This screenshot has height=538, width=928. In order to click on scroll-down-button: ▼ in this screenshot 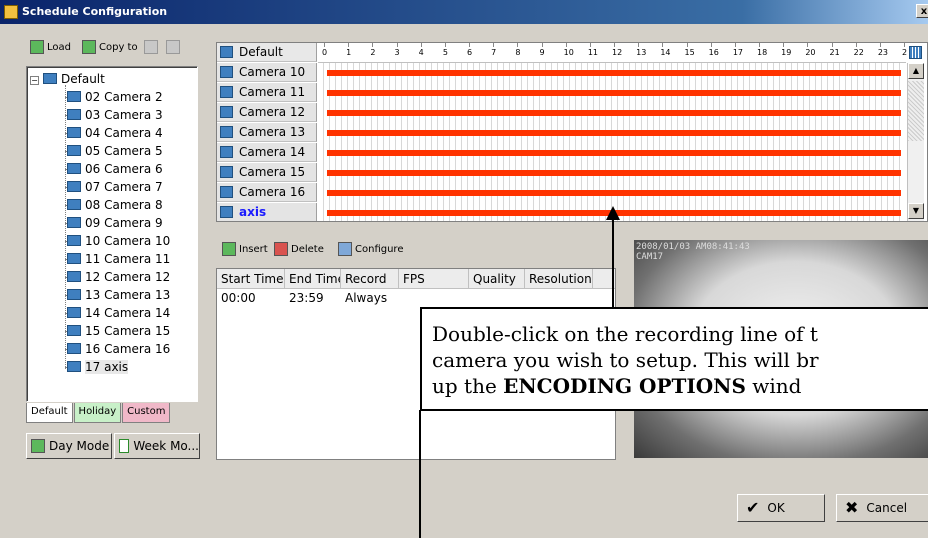, I will do `click(916, 211)`.